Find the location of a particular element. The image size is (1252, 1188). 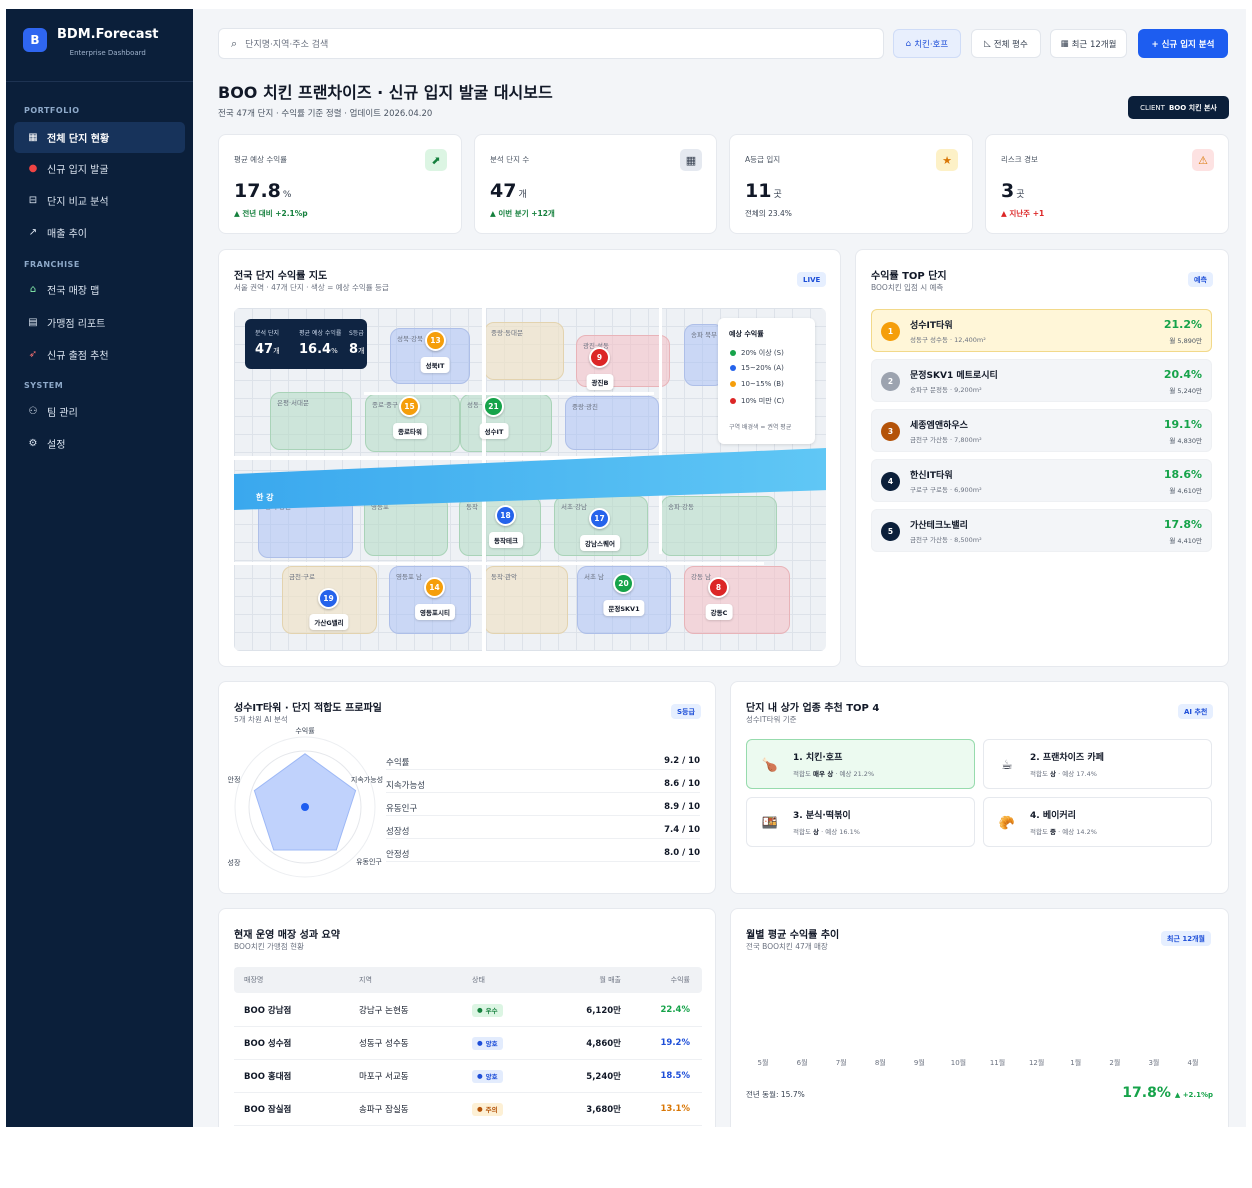

map-zone: 은평·서대문 is located at coordinates (311, 421).